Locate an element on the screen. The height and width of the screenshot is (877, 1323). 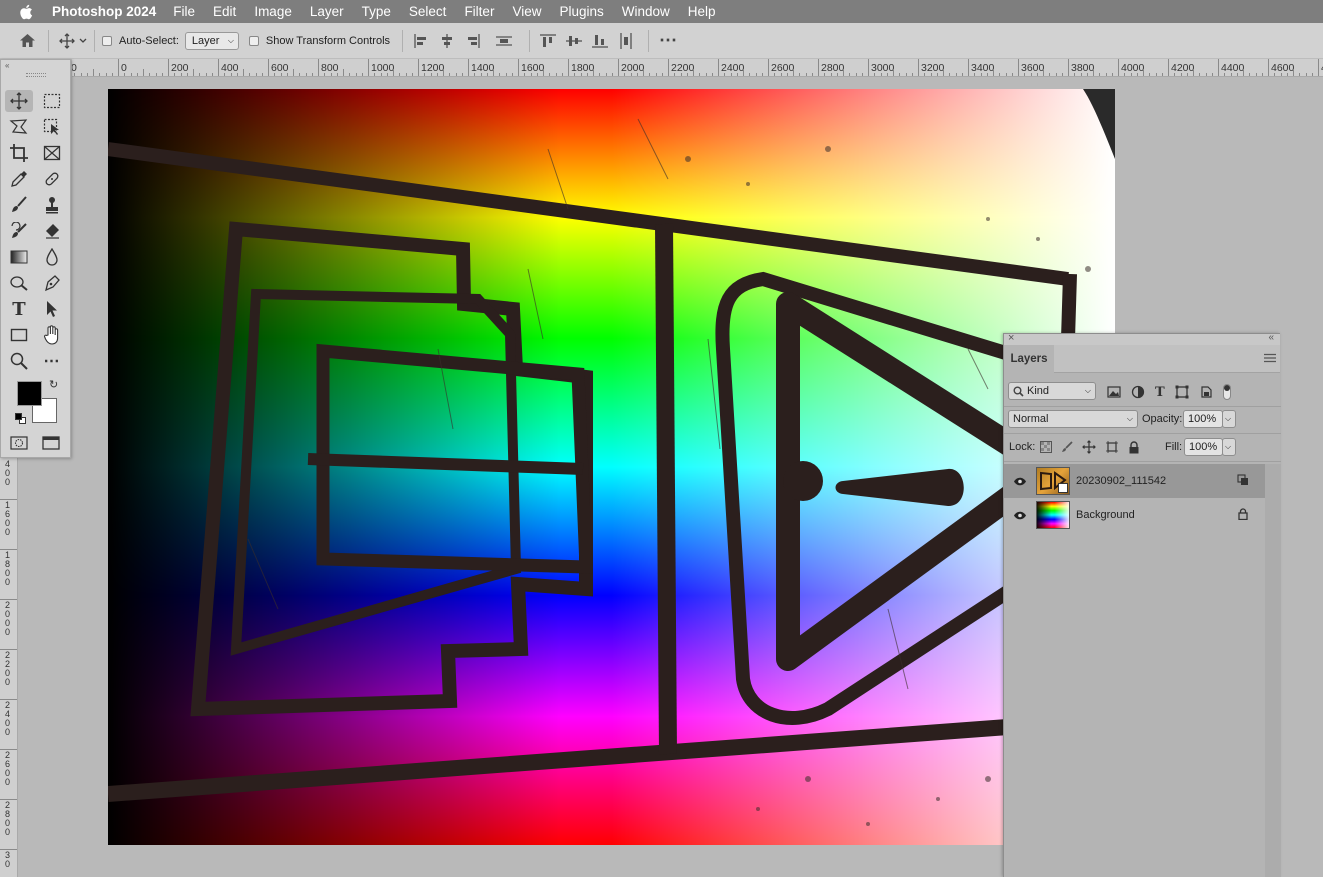
lock-all-icon is located at coordinates (1134, 447).